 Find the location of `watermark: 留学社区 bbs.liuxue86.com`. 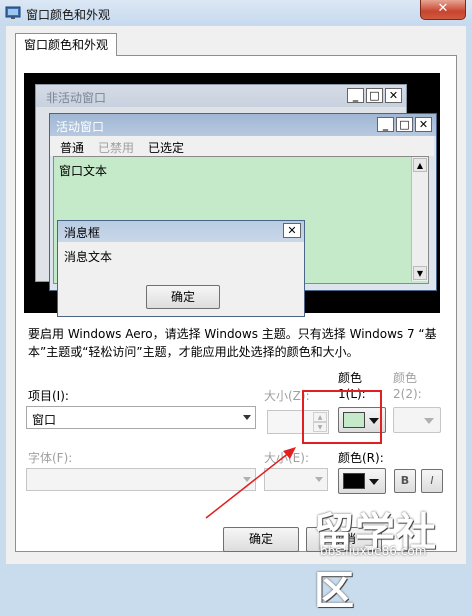

watermark: 留学社区 bbs.liuxue86.com is located at coordinates (393, 557).